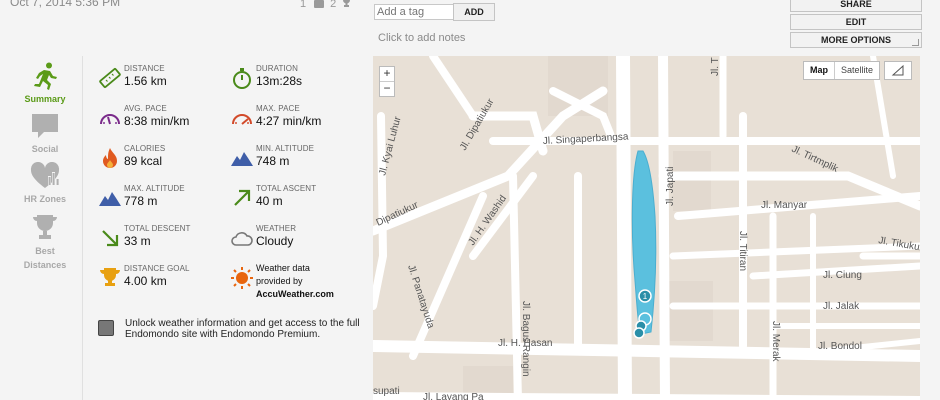 The image size is (940, 400). I want to click on speedometer-icon, so click(110, 119).